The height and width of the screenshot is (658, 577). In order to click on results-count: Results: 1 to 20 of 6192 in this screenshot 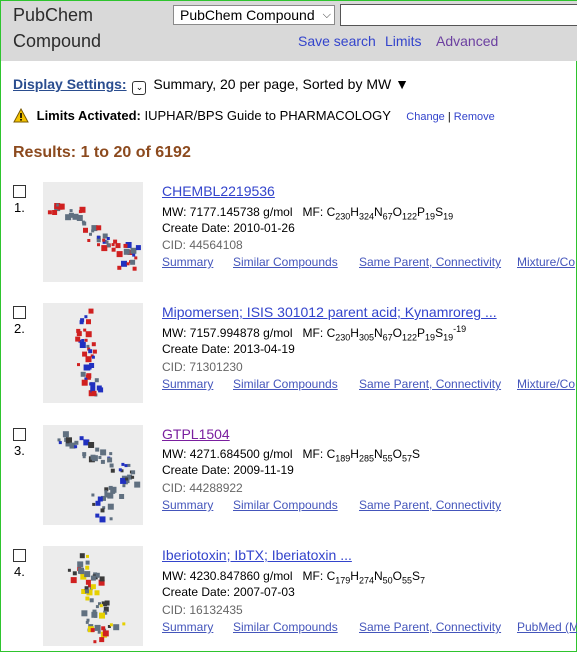, I will do `click(102, 152)`.